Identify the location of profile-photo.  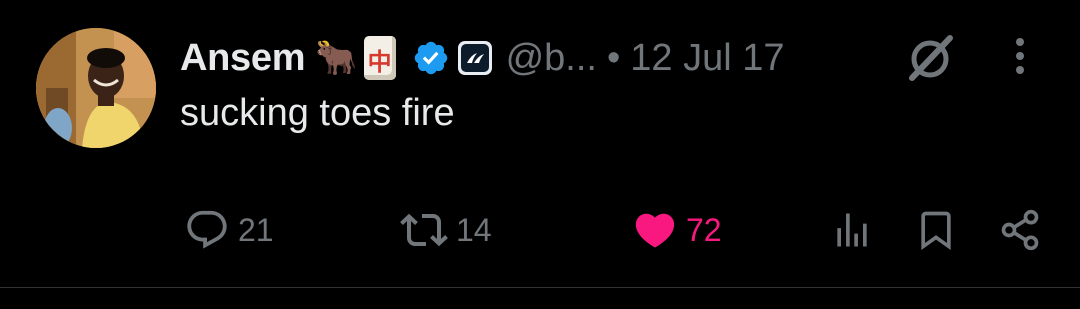
(96, 88).